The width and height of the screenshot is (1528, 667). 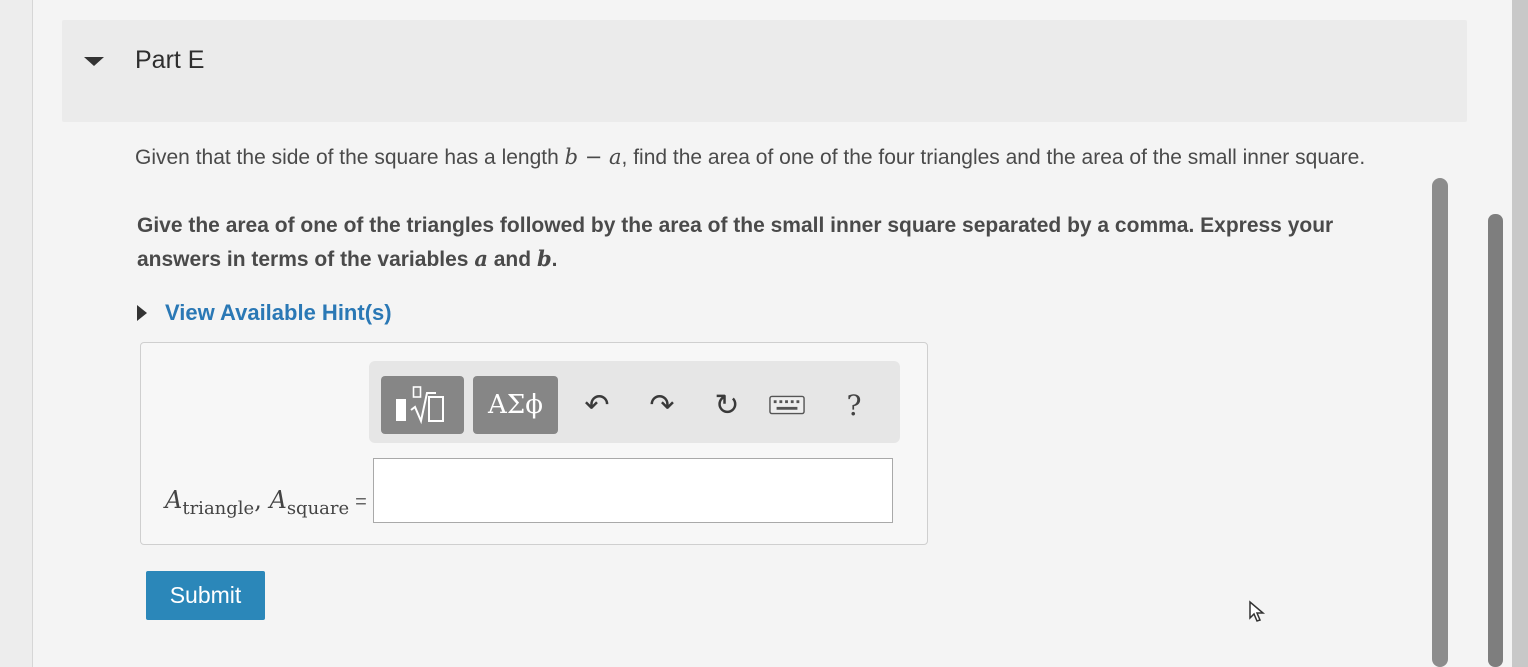 I want to click on part-header, so click(x=764, y=71).